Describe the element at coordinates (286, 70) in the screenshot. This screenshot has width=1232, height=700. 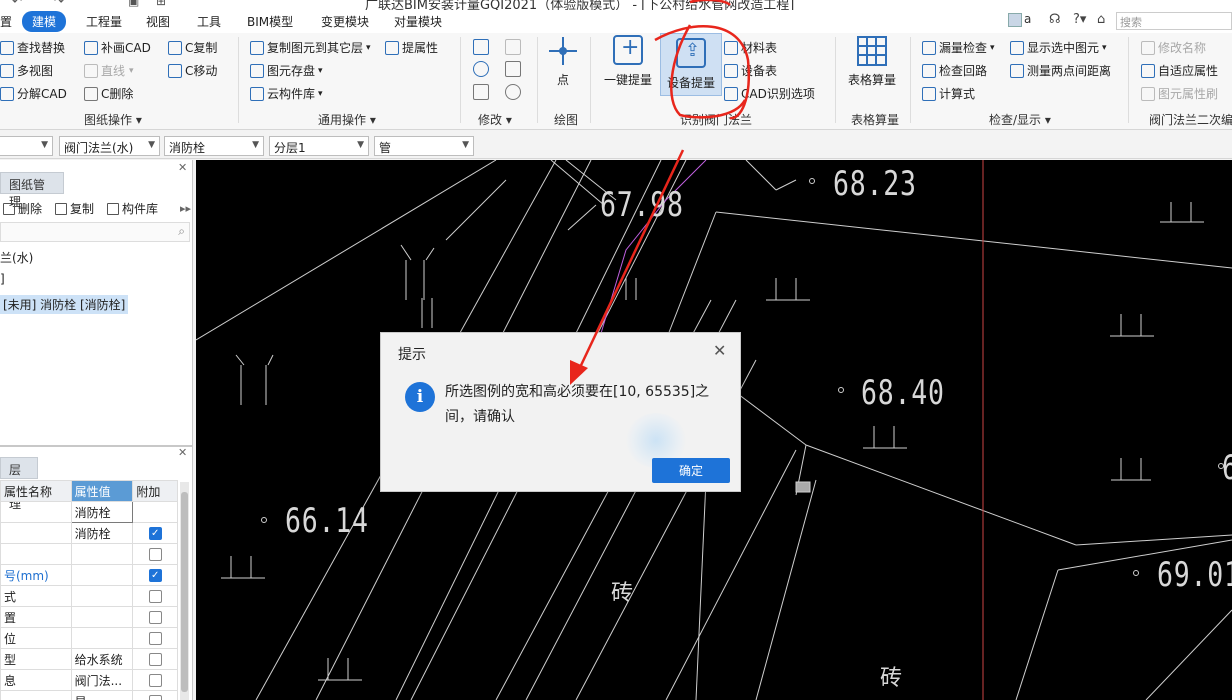
I see `save-element-button: 图元存盘 ▾` at that location.